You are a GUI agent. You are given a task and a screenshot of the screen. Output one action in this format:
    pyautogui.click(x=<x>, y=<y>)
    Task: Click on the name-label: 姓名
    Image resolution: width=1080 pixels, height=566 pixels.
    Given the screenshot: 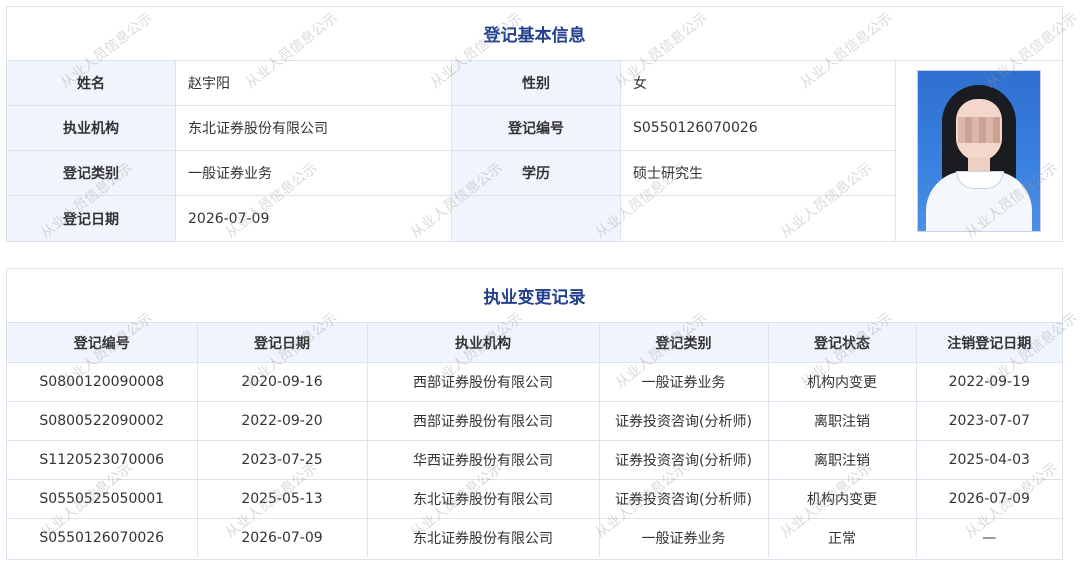 What is the action you would take?
    pyautogui.click(x=91, y=83)
    